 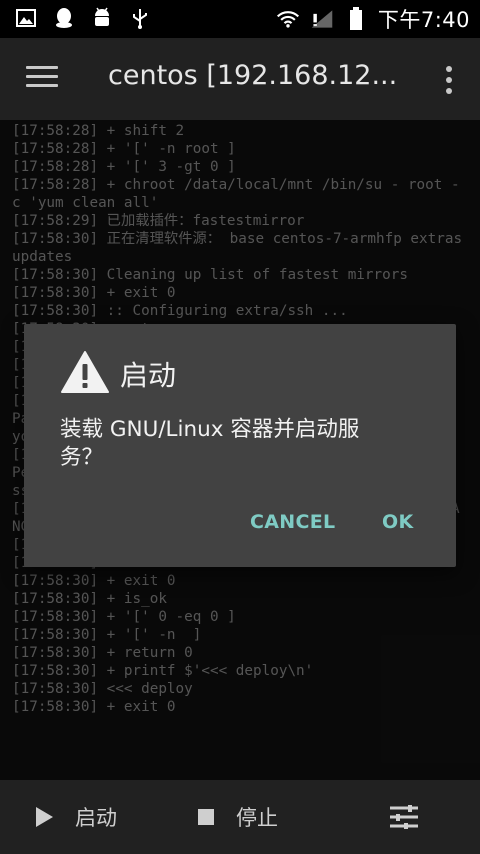 I want to click on play-icon, so click(x=44, y=817).